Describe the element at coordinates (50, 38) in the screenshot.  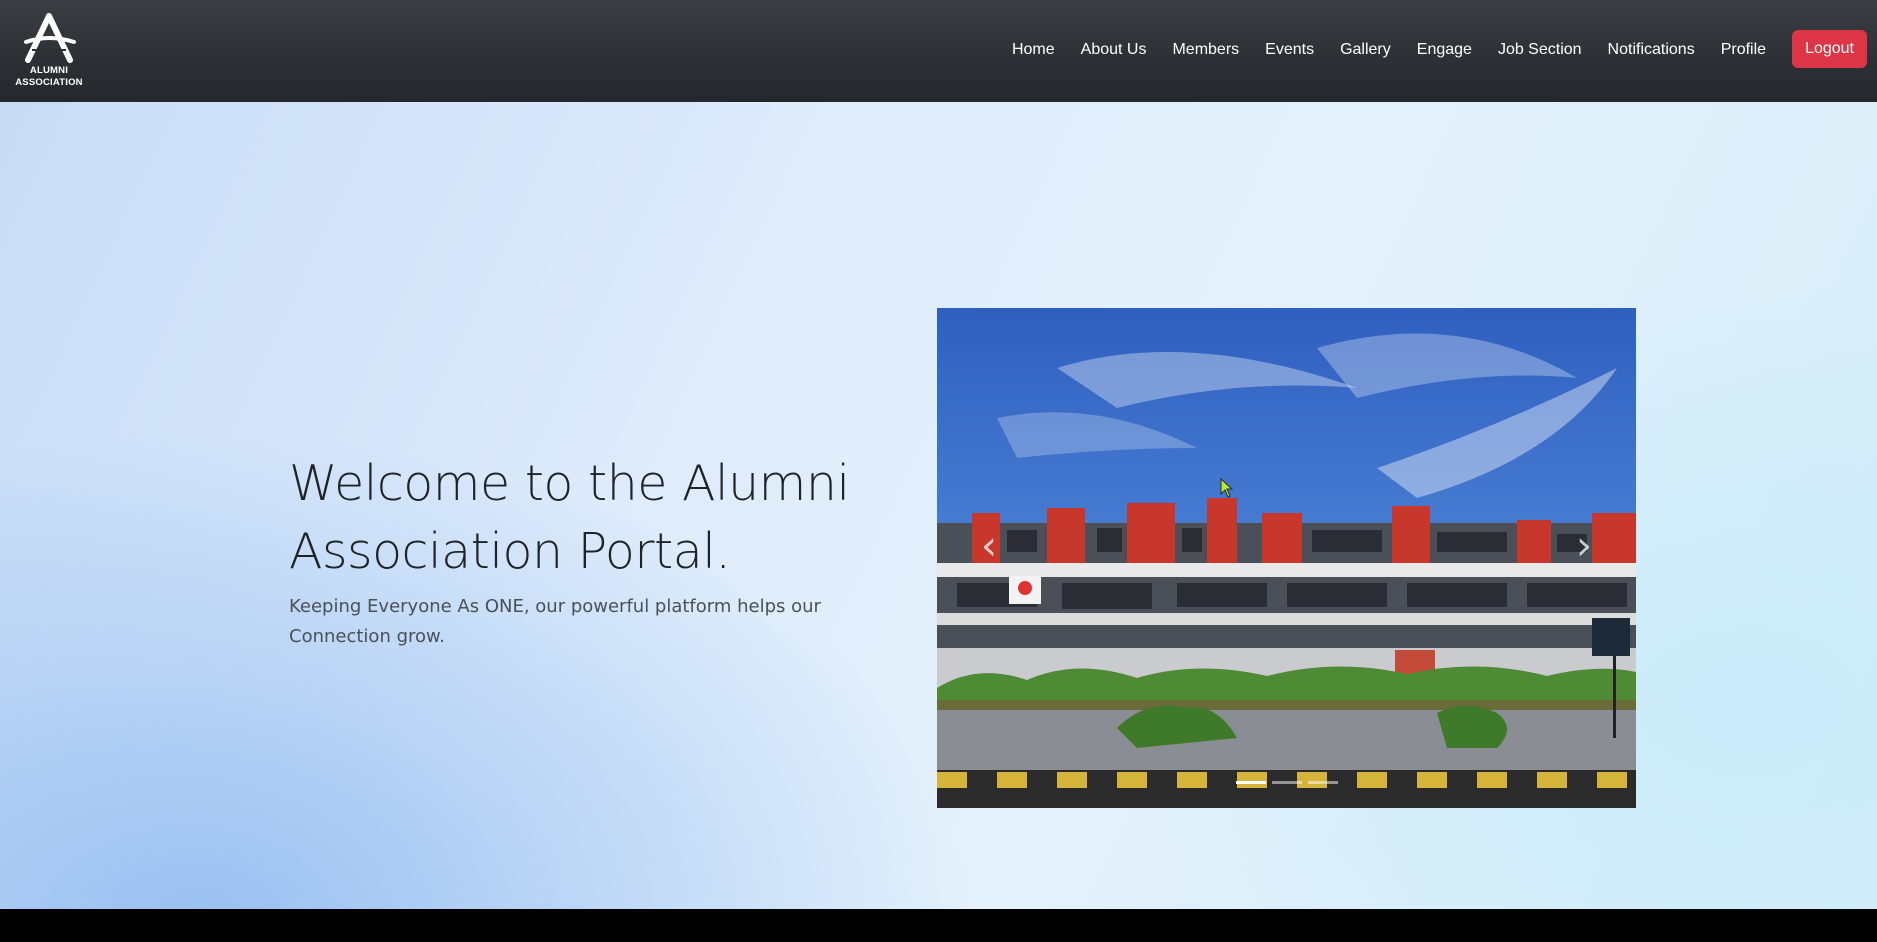
I see `alumni-a-logo-icon` at that location.